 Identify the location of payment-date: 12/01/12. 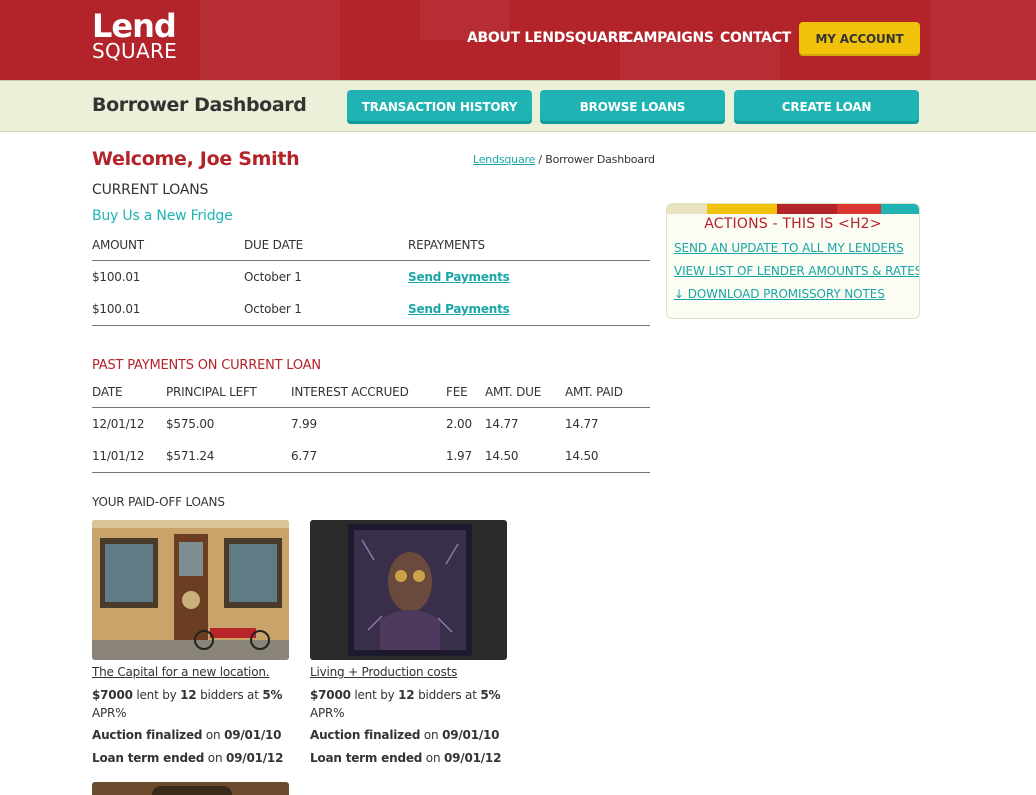
(118, 424).